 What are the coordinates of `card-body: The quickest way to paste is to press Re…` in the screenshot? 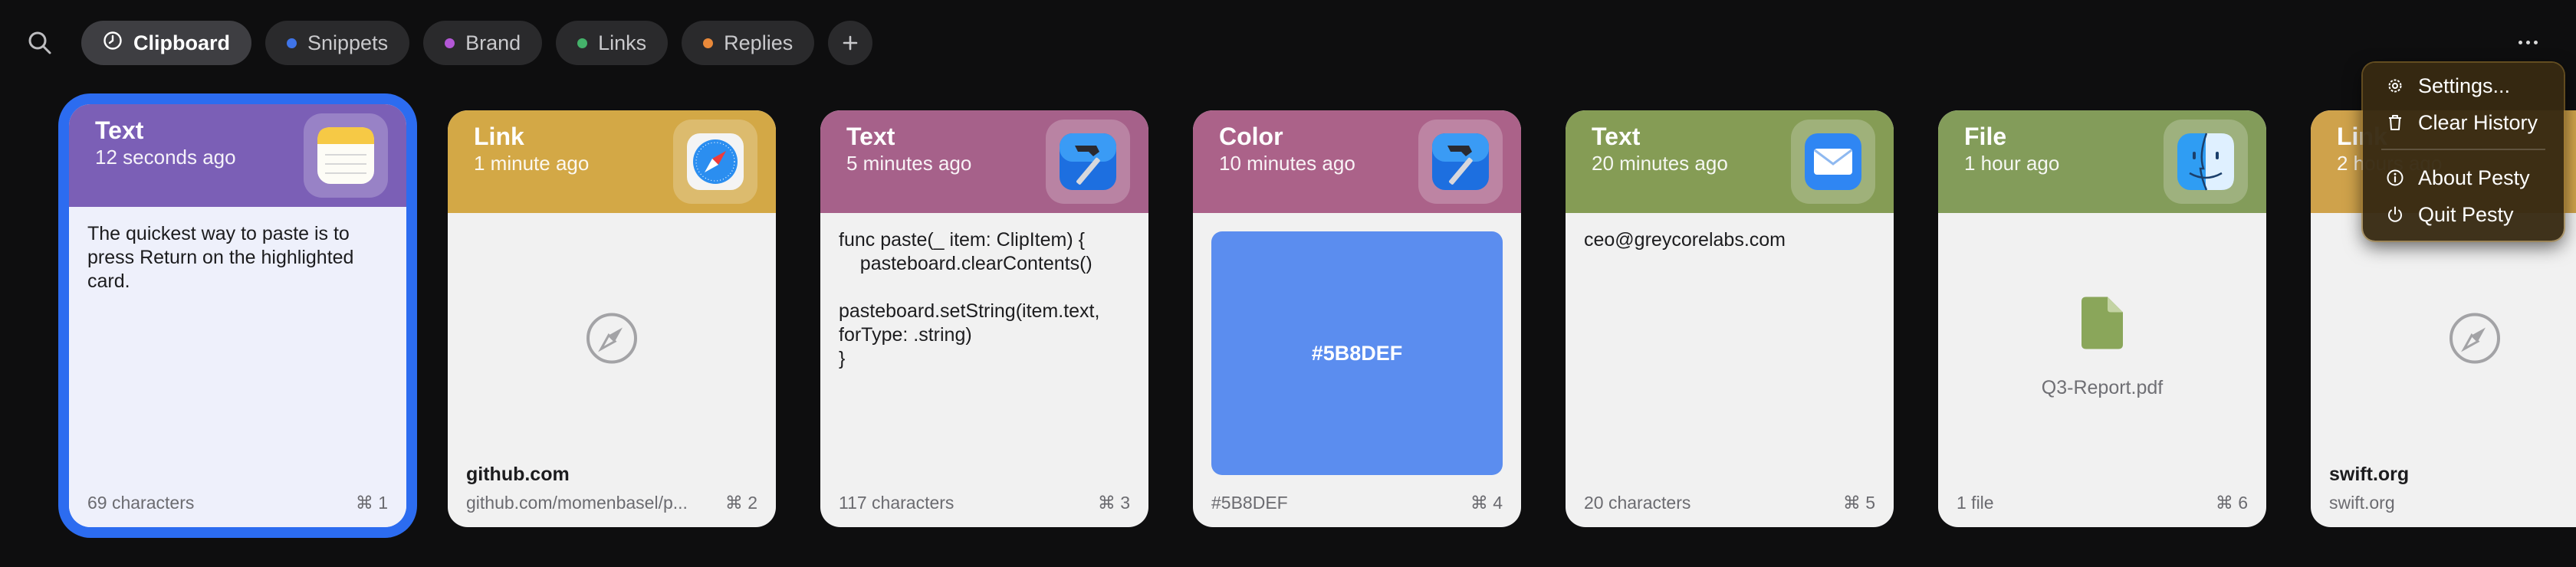 It's located at (238, 367).